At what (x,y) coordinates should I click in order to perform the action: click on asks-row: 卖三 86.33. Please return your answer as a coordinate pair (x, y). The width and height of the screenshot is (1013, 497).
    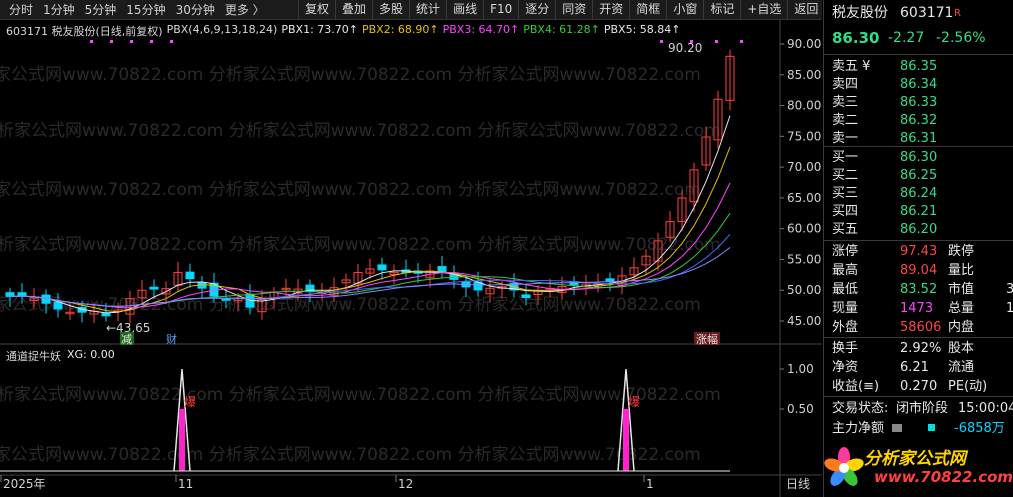
    Looking at the image, I should click on (918, 102).